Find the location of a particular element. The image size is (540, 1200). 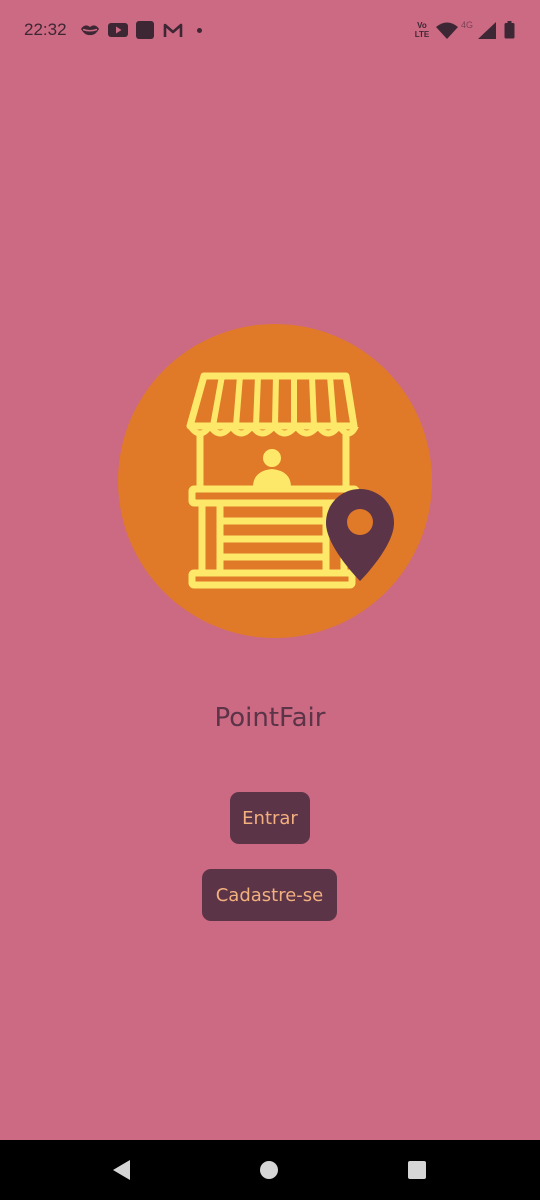

status-time: 22:32 is located at coordinates (45, 29).